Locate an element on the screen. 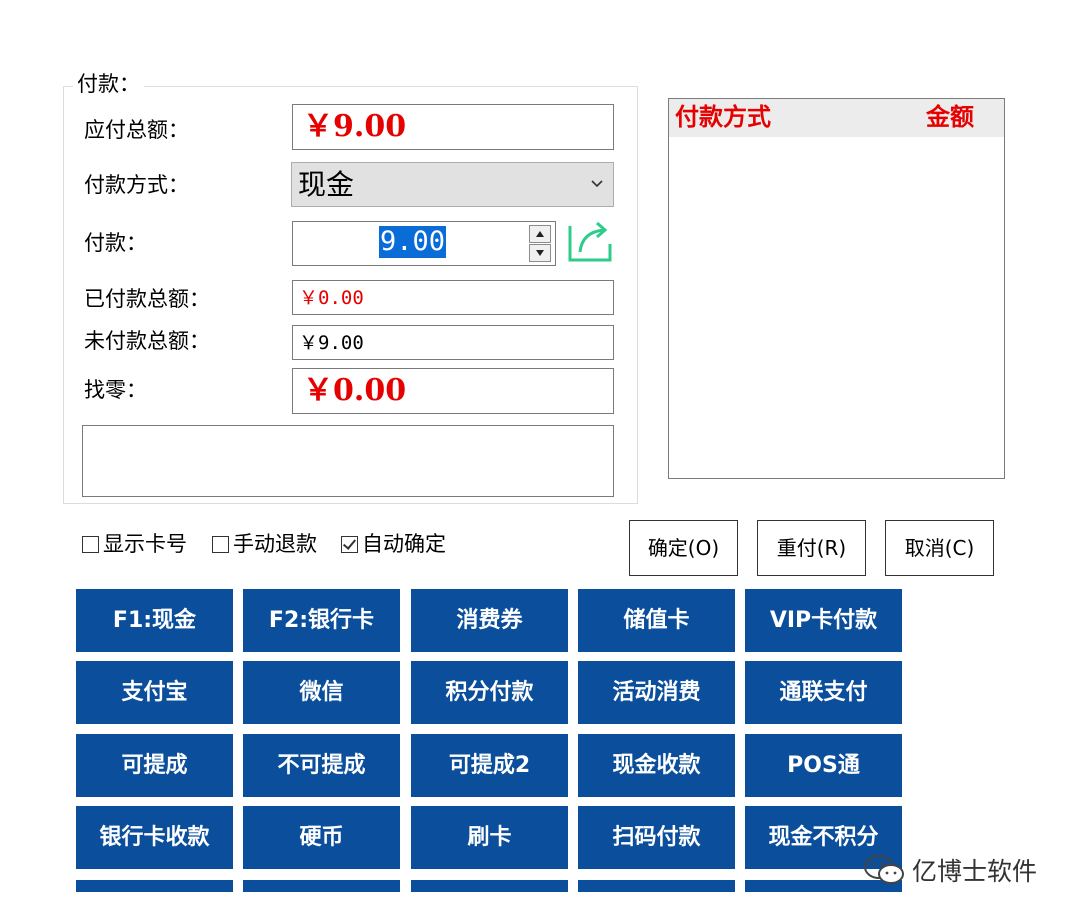 This screenshot has width=1080, height=915. payment-tile-button: 通联支付 is located at coordinates (823, 692).